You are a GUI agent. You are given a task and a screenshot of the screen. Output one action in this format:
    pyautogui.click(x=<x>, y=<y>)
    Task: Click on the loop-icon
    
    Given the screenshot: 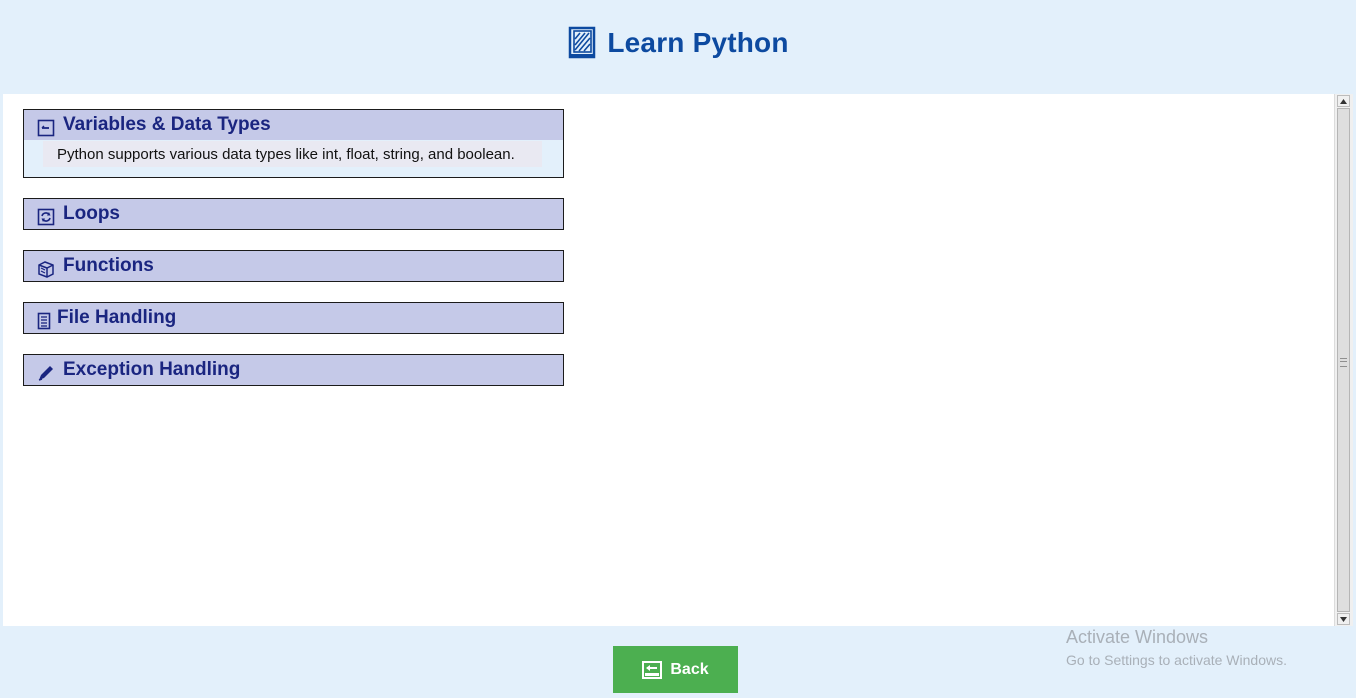 What is the action you would take?
    pyautogui.click(x=46, y=217)
    